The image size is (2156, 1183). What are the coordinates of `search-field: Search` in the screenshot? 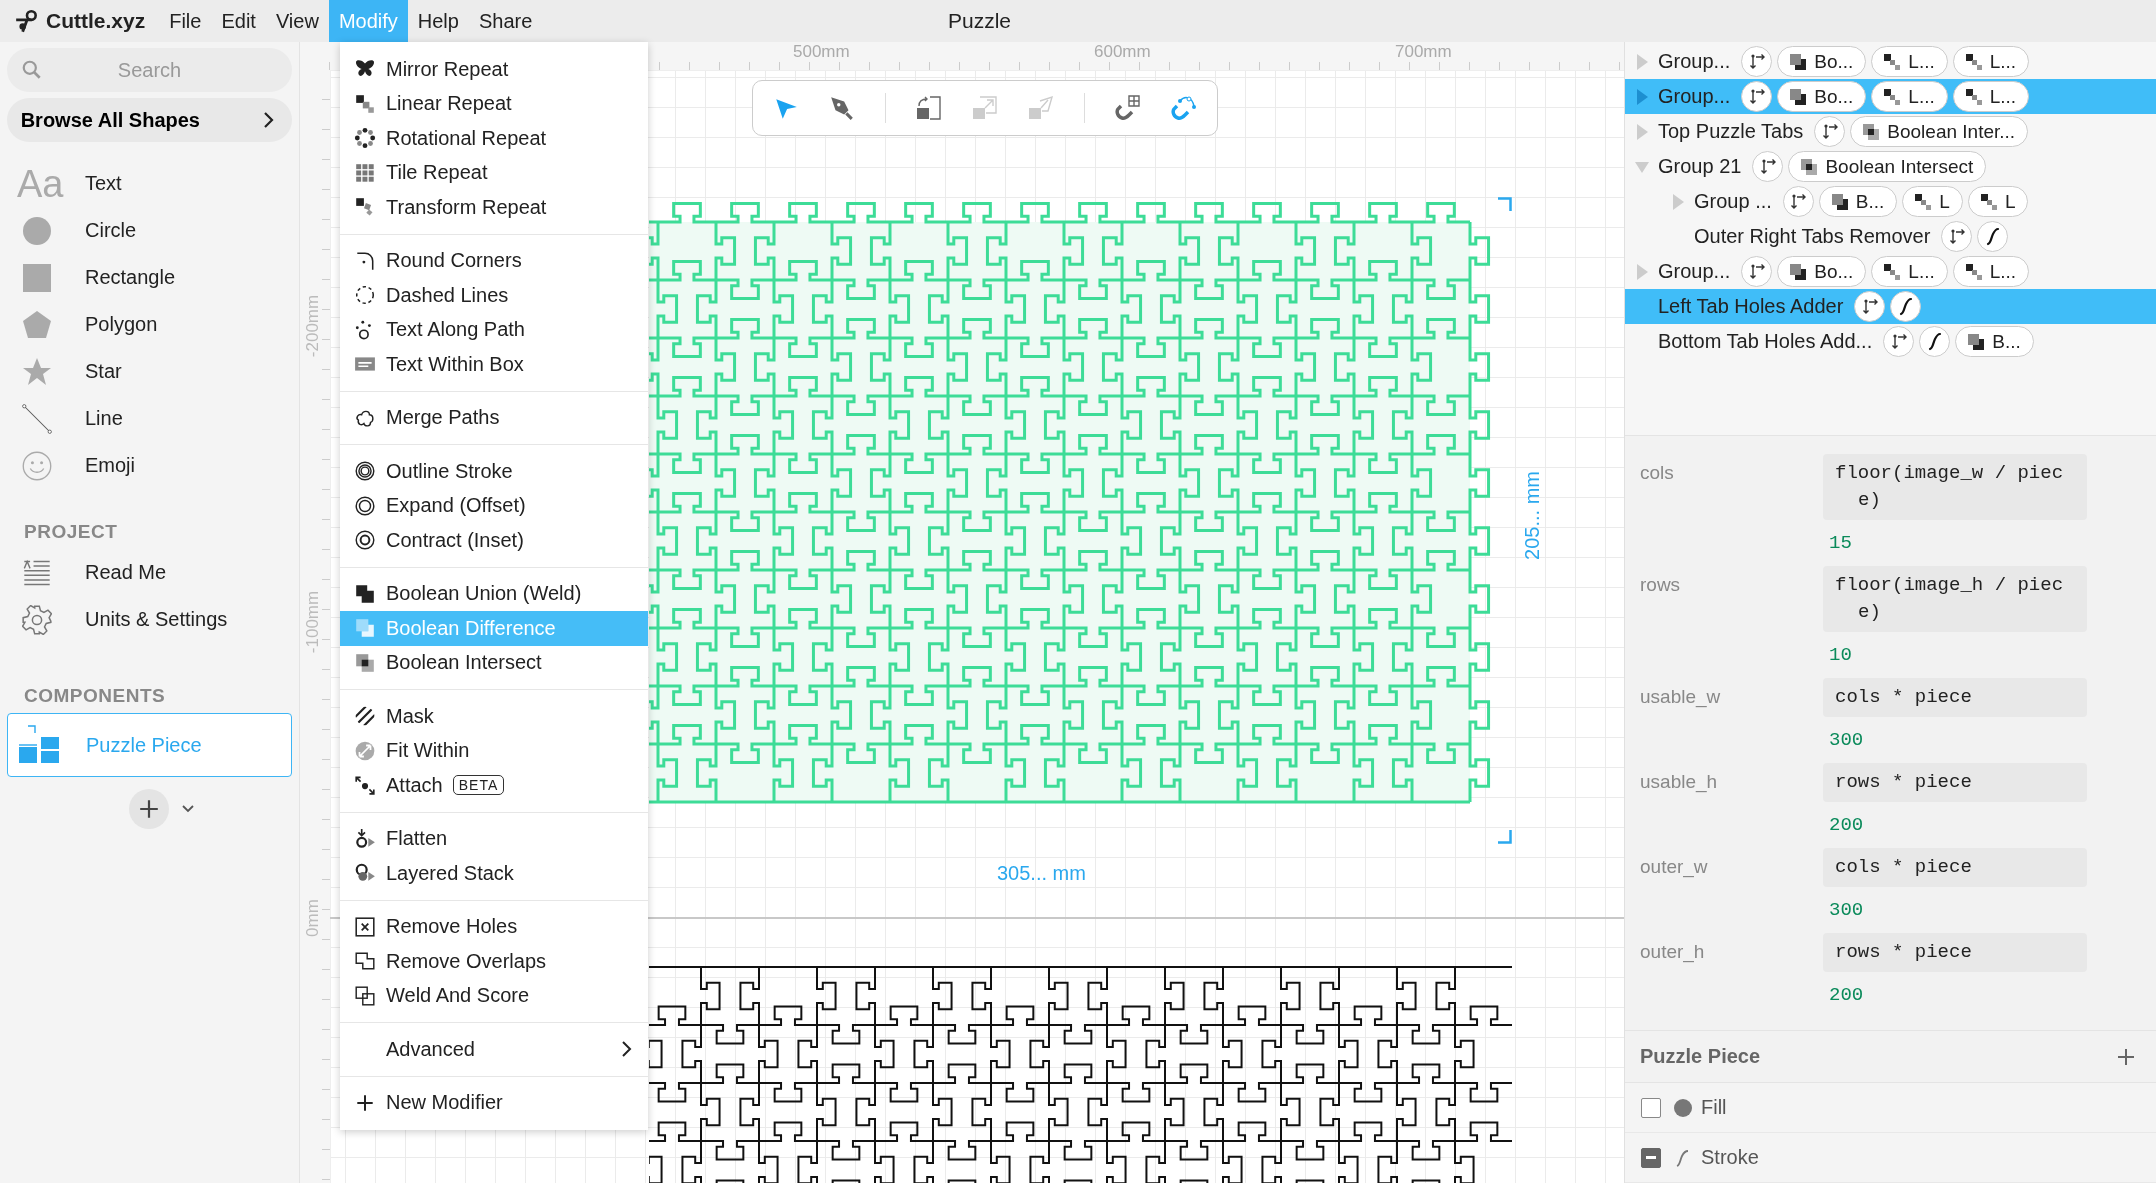 It's located at (149, 70).